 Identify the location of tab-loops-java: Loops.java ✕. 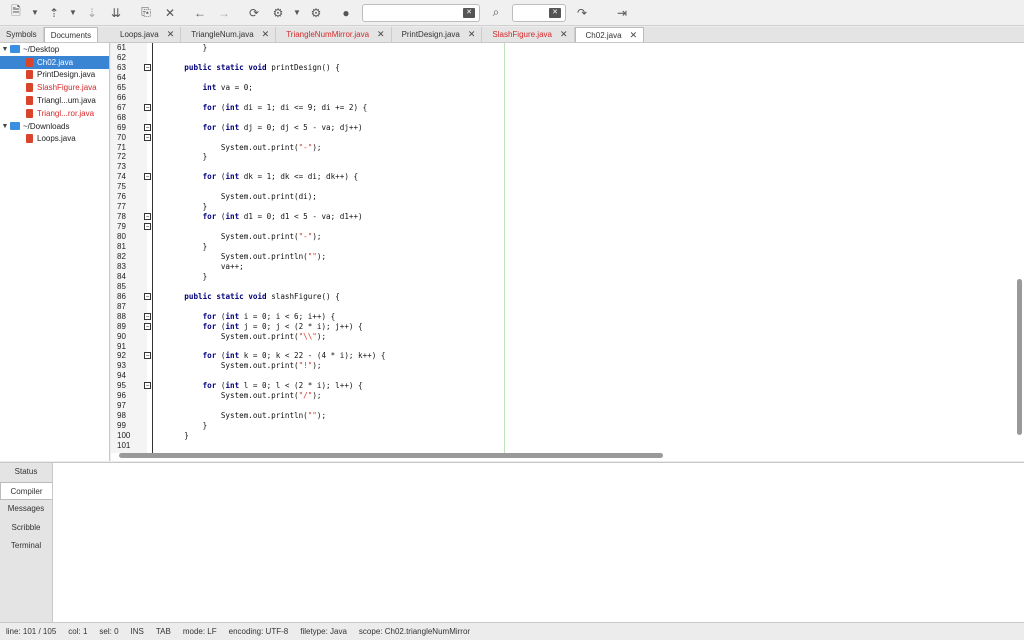
(146, 34).